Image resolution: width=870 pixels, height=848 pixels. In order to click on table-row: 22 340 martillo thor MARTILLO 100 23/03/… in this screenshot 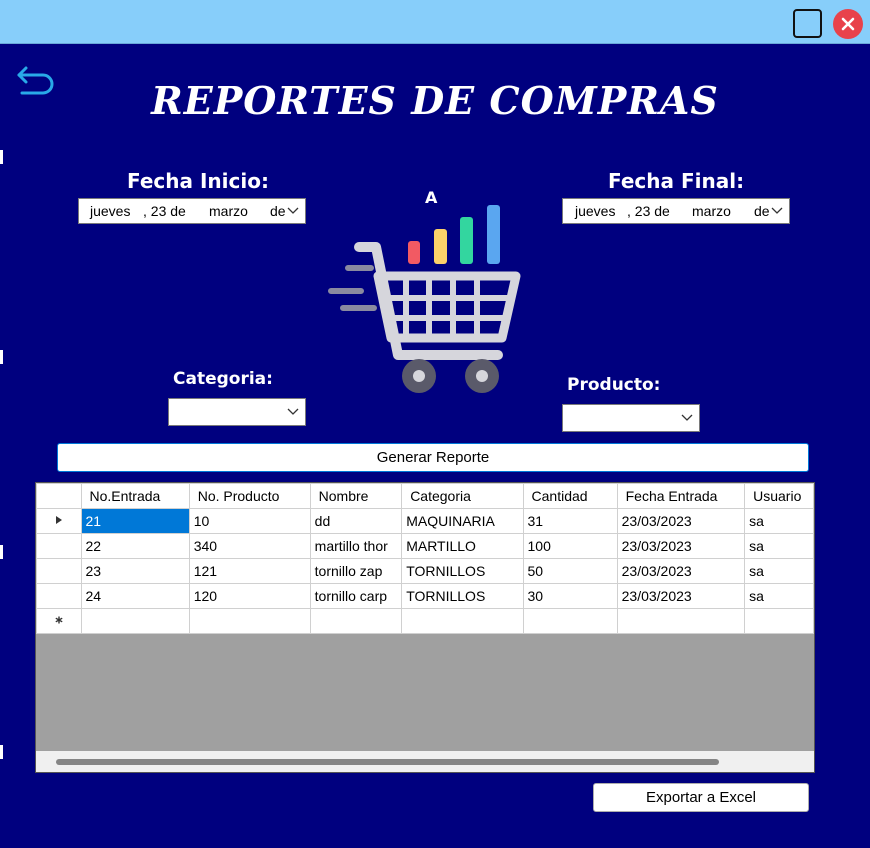, I will do `click(425, 546)`.